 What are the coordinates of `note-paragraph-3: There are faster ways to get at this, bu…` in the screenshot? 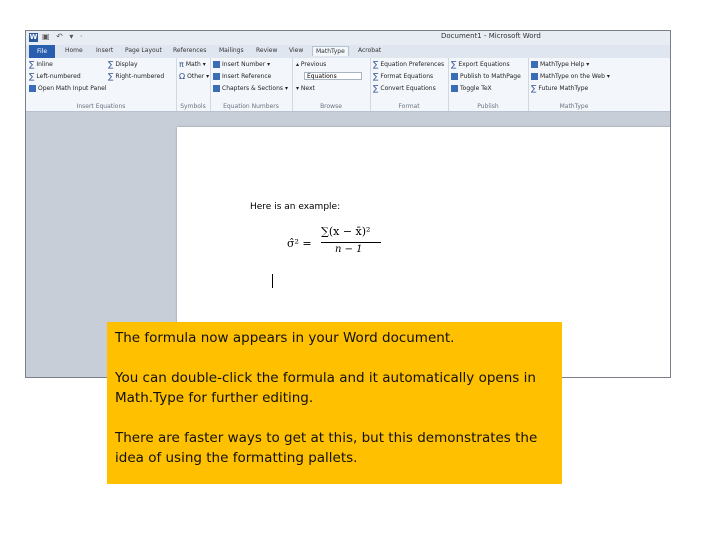 It's located at (326, 448).